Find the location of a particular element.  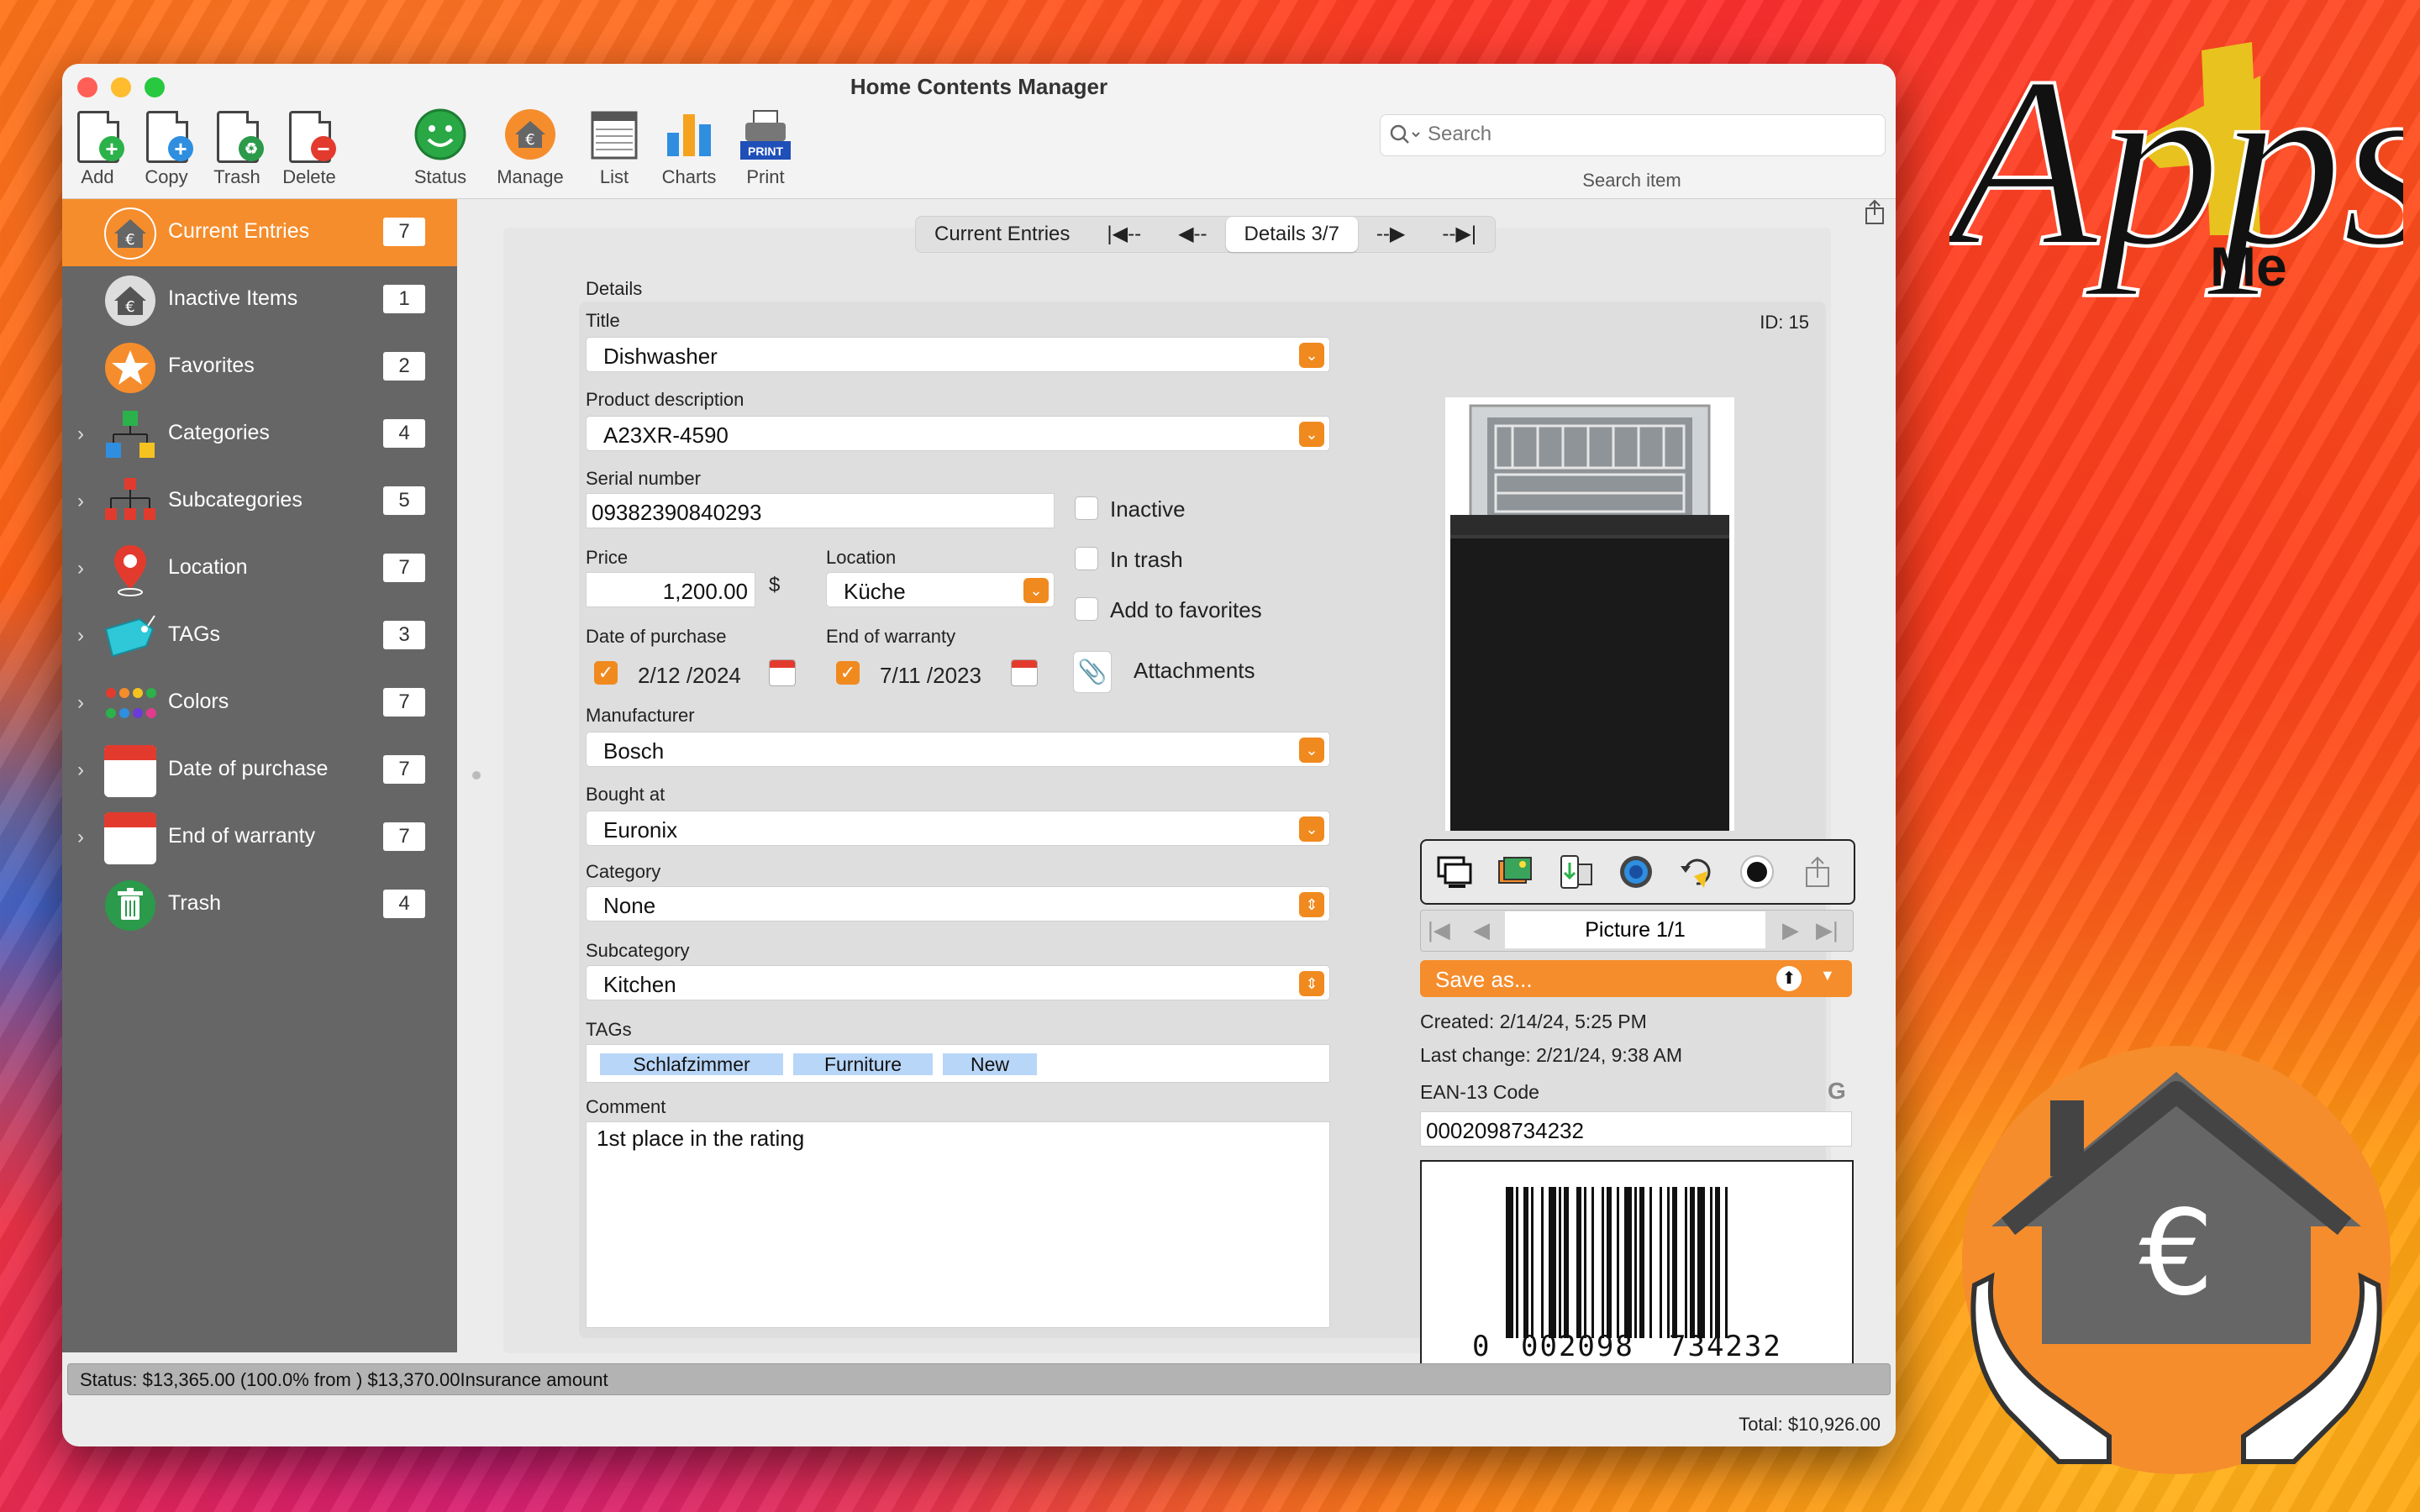

tag-chip: Furniture is located at coordinates (863, 1064).